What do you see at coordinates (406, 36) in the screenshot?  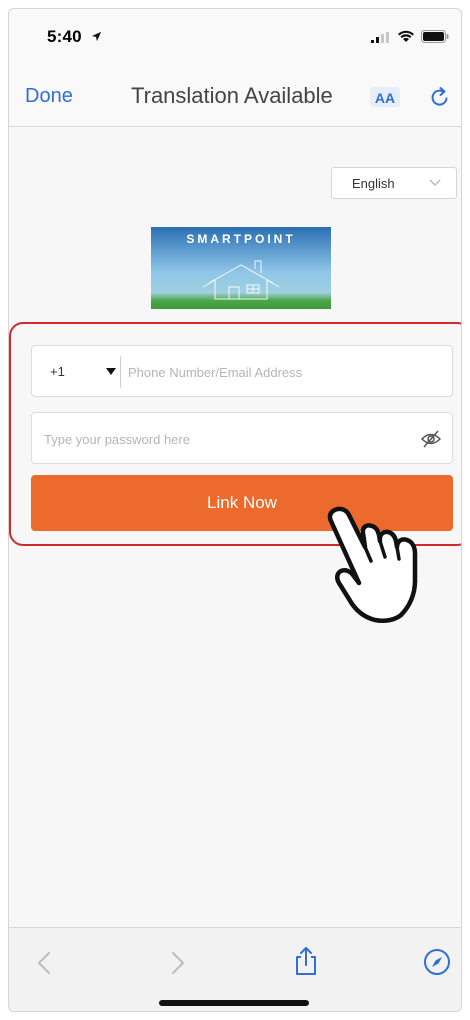 I see `wifi-icon` at bounding box center [406, 36].